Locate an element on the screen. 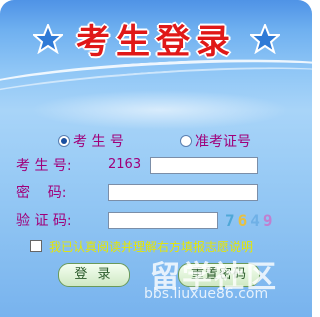 This screenshot has height=317, width=320. agreement-checkbox is located at coordinates (36, 246).